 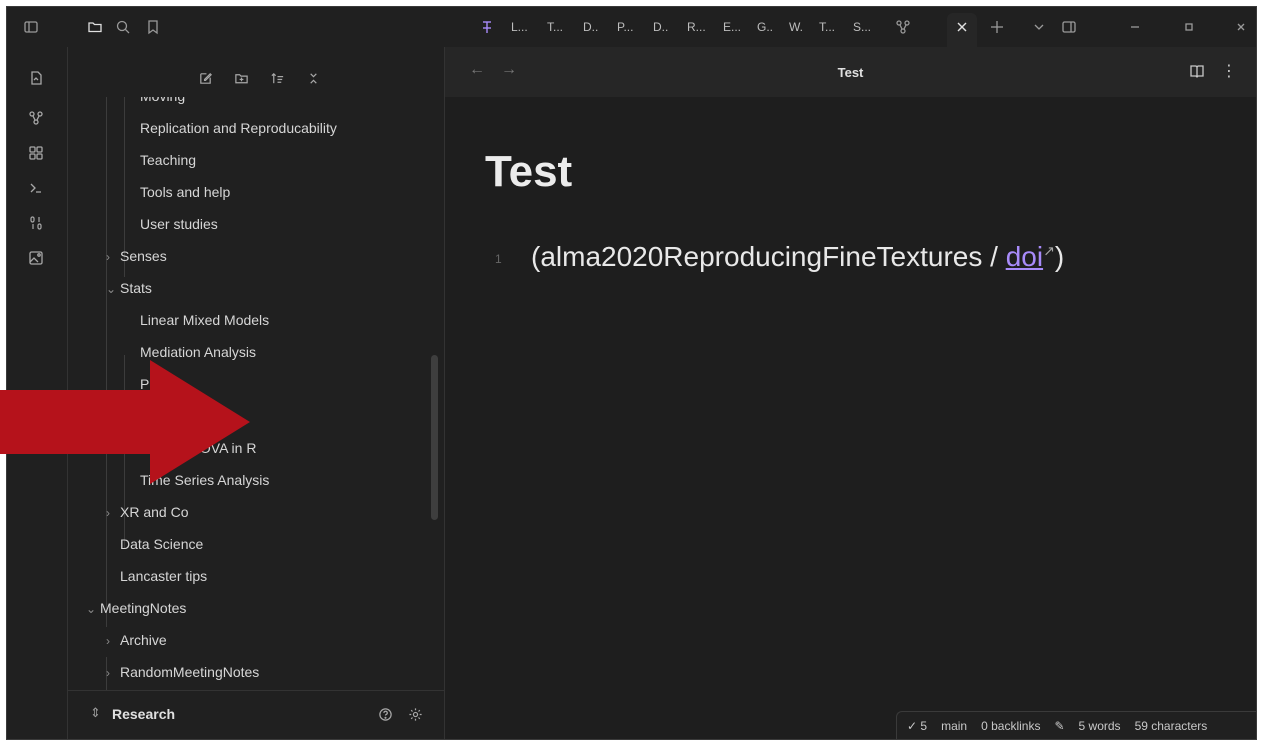 I want to click on tree-item-label: Replication and Reproducability, so click(x=238, y=128).